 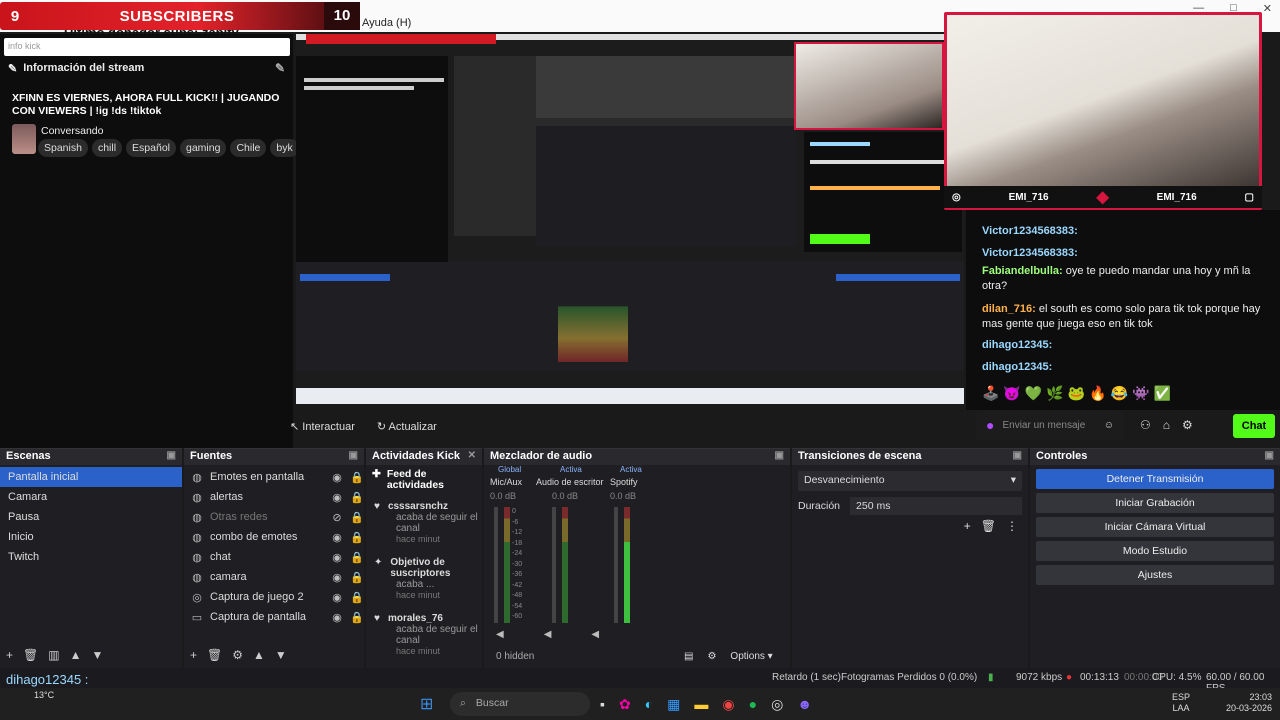 What do you see at coordinates (1103, 111) in the screenshot?
I see `webcam-feed` at bounding box center [1103, 111].